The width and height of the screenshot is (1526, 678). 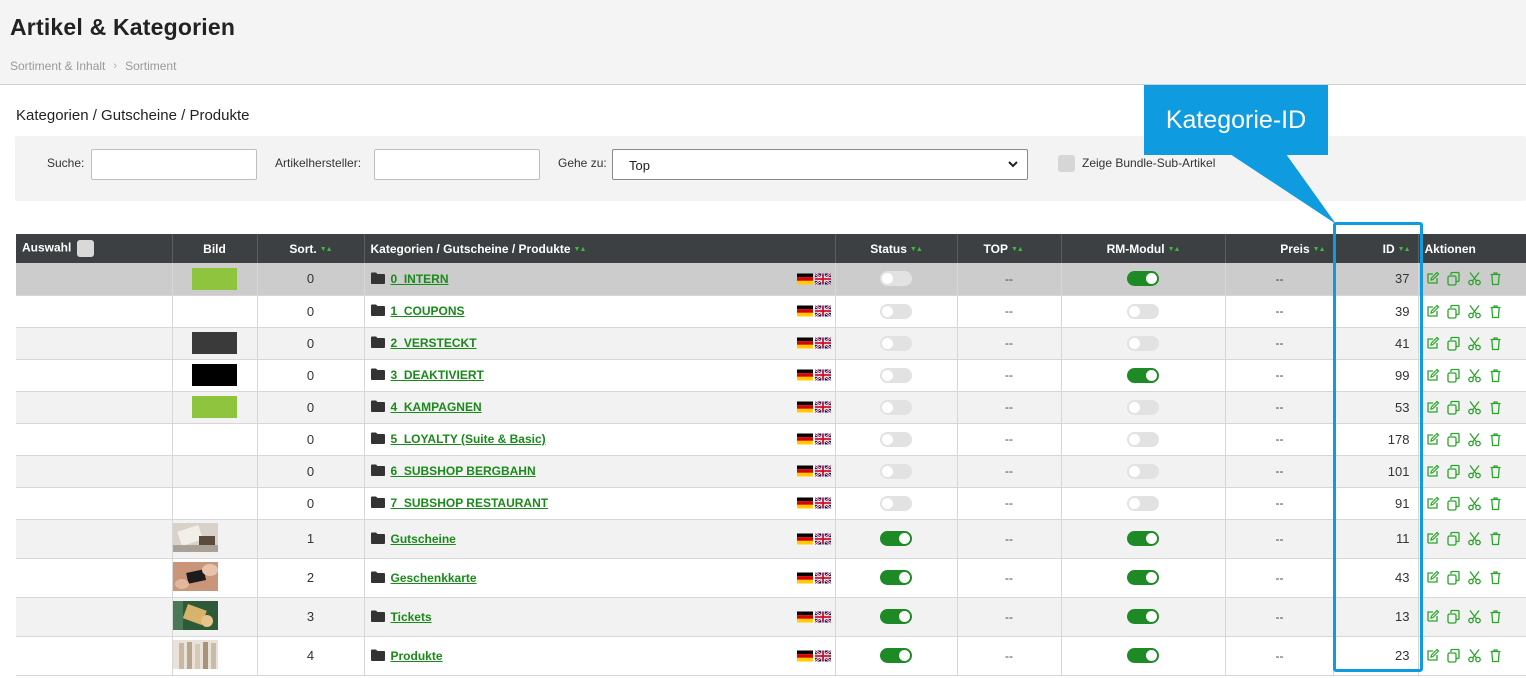 I want to click on col-header-sort: Sort. ▼▲, so click(x=311, y=248).